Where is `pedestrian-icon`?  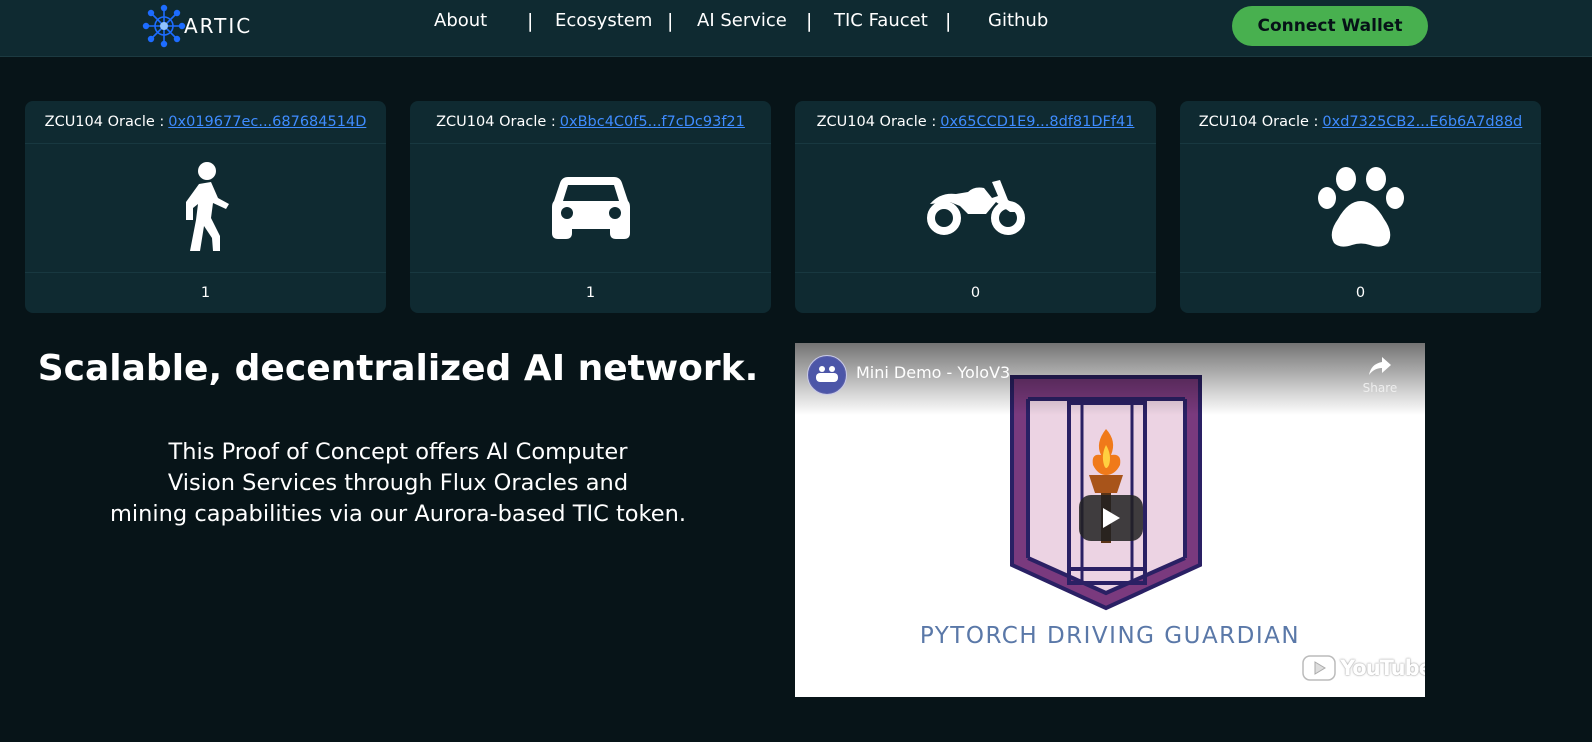 pedestrian-icon is located at coordinates (207, 206).